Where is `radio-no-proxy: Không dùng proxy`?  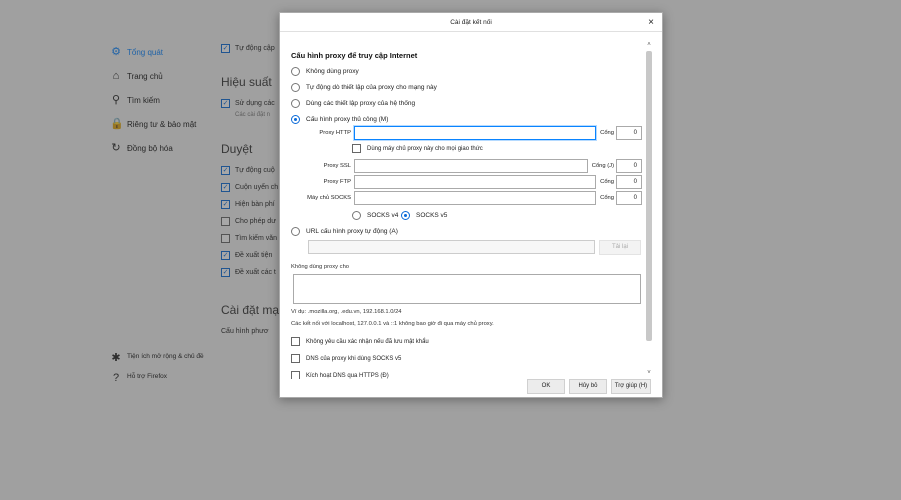 radio-no-proxy: Không dùng proxy is located at coordinates (325, 71).